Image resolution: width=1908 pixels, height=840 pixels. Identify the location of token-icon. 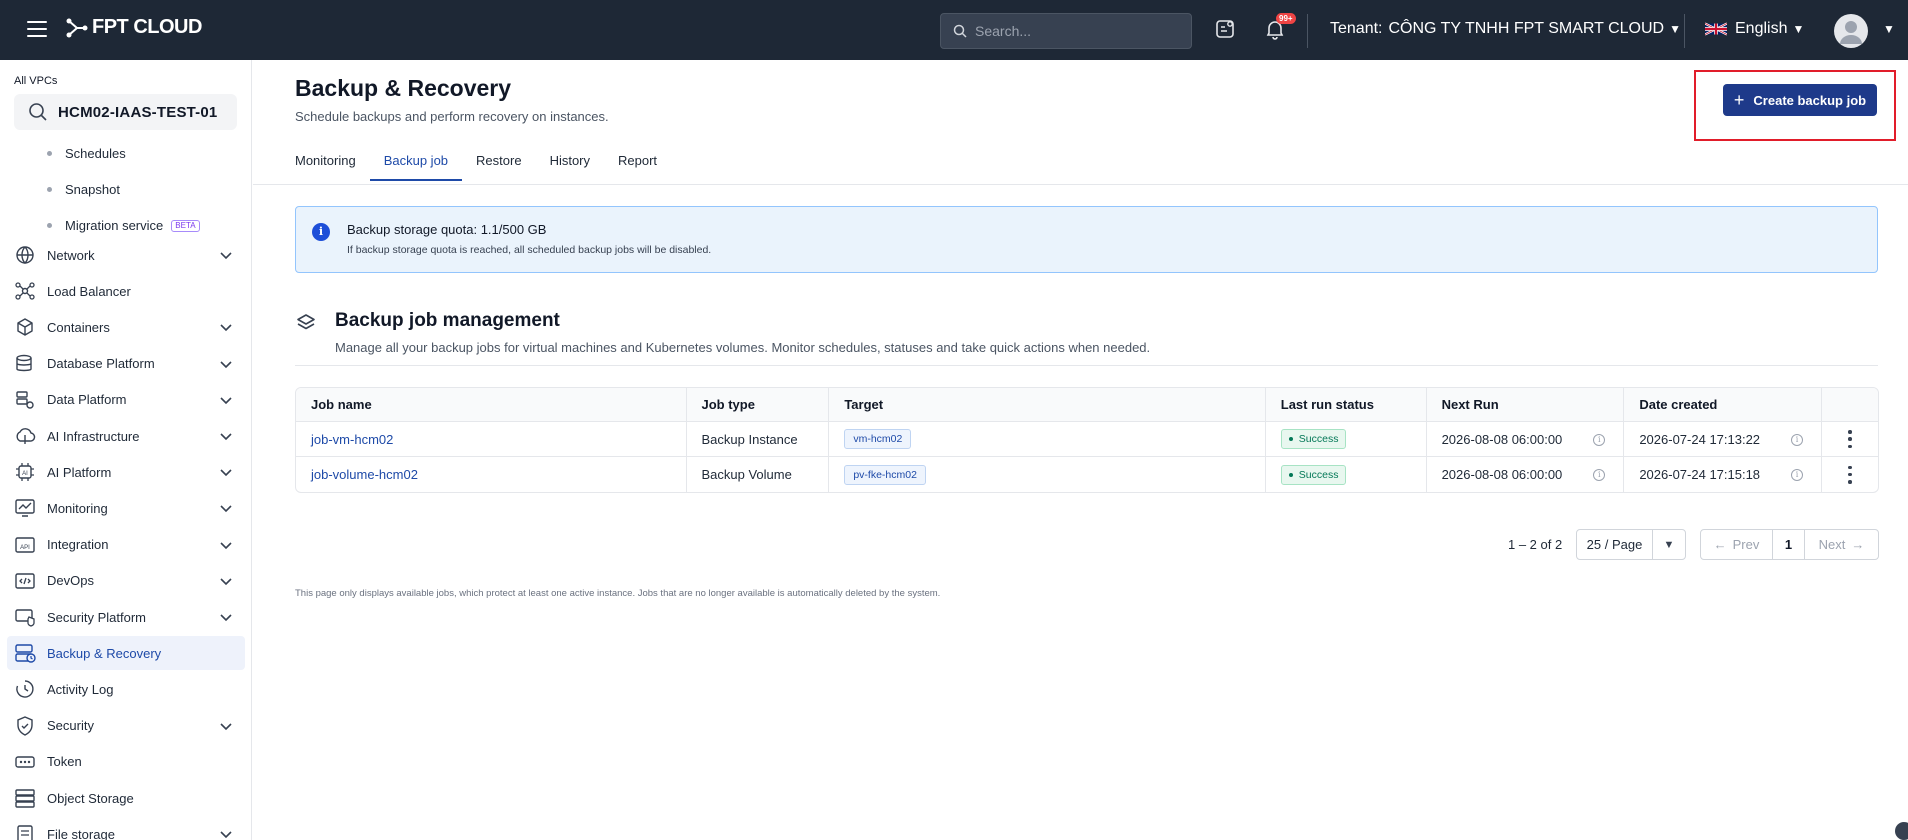
(25, 762).